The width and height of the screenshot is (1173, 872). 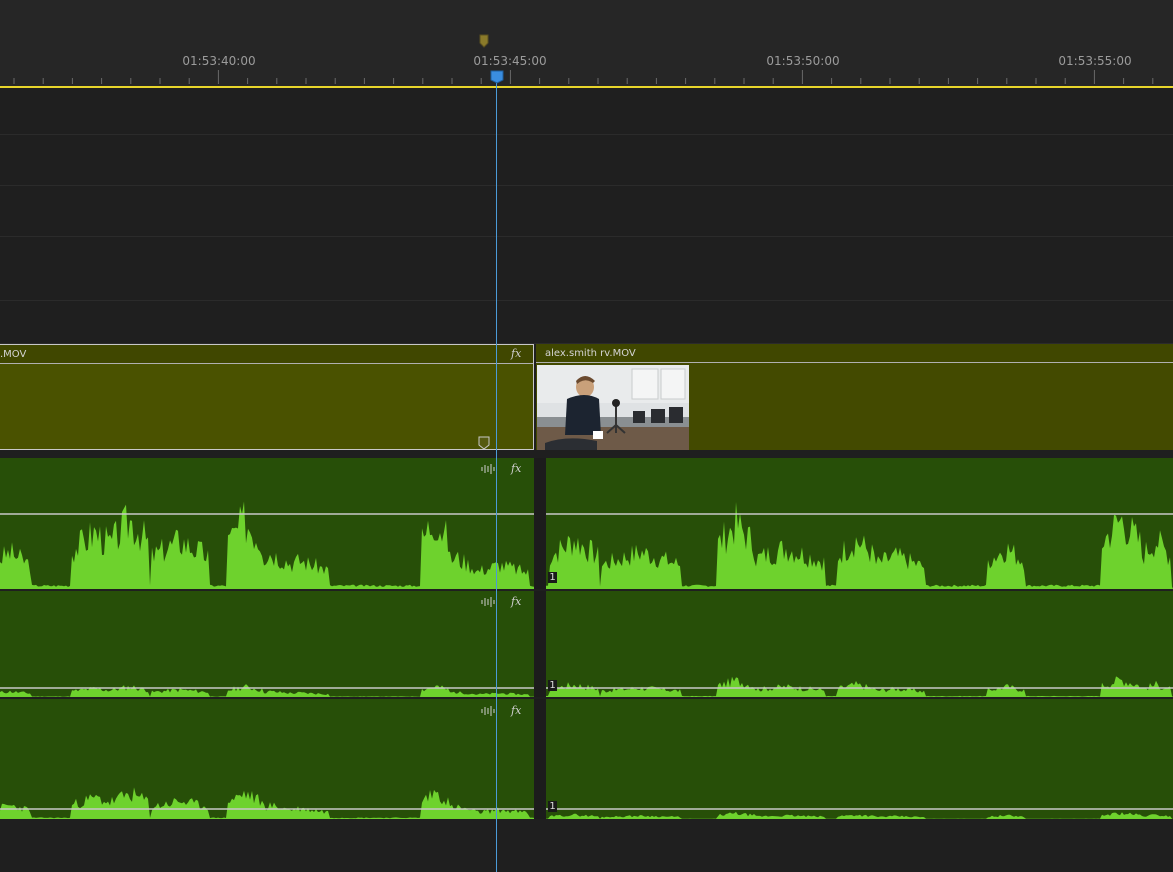 What do you see at coordinates (516, 353) in the screenshot?
I see `fx-badge: fx` at bounding box center [516, 353].